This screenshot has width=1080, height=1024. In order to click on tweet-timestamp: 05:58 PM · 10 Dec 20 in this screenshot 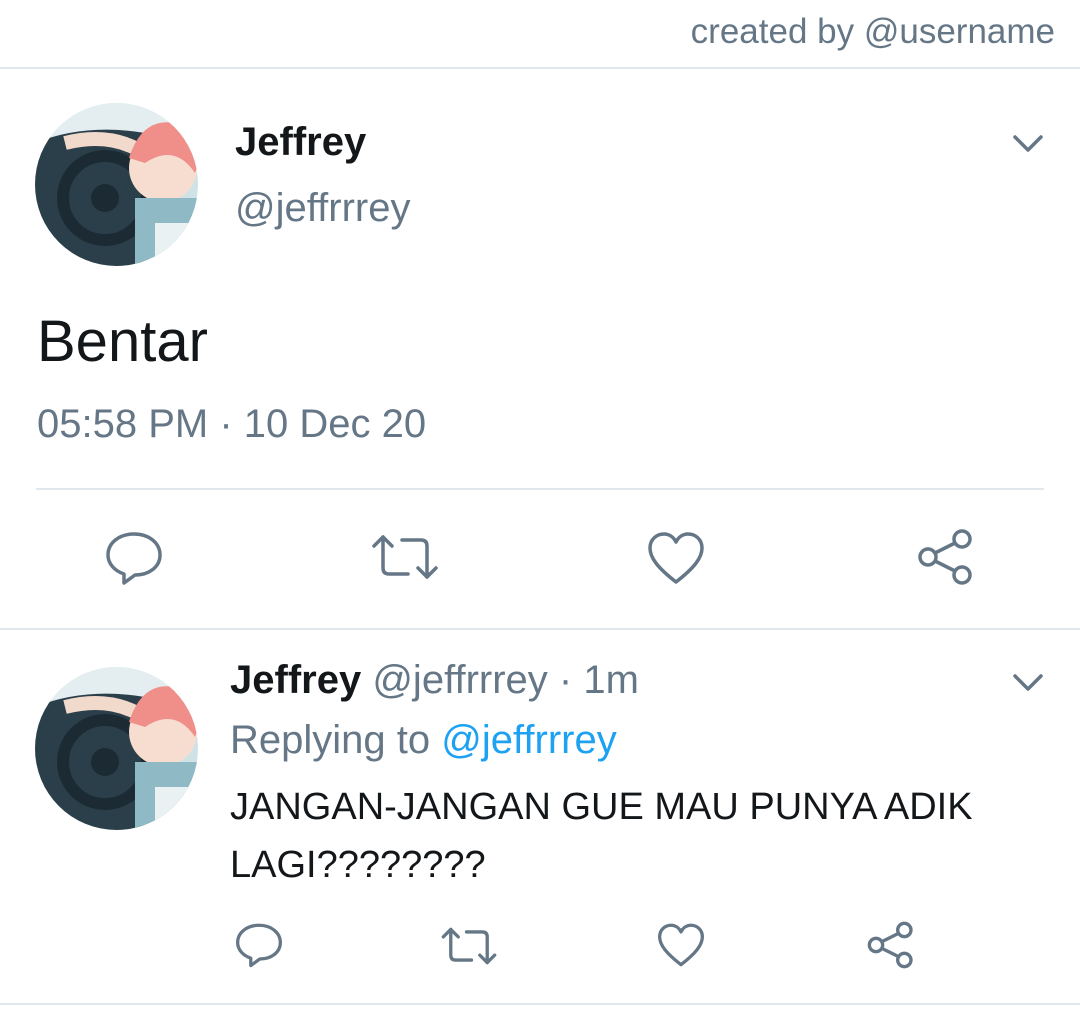, I will do `click(231, 424)`.